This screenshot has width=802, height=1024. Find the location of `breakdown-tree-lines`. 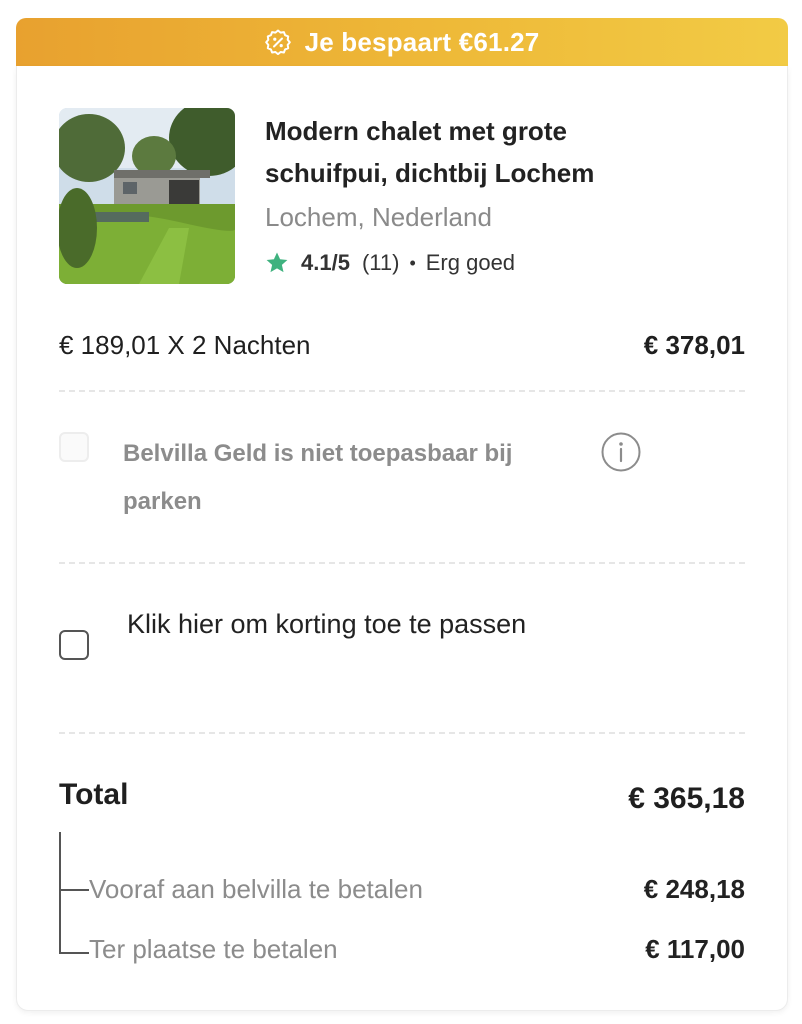

breakdown-tree-lines is located at coordinates (75, 898).